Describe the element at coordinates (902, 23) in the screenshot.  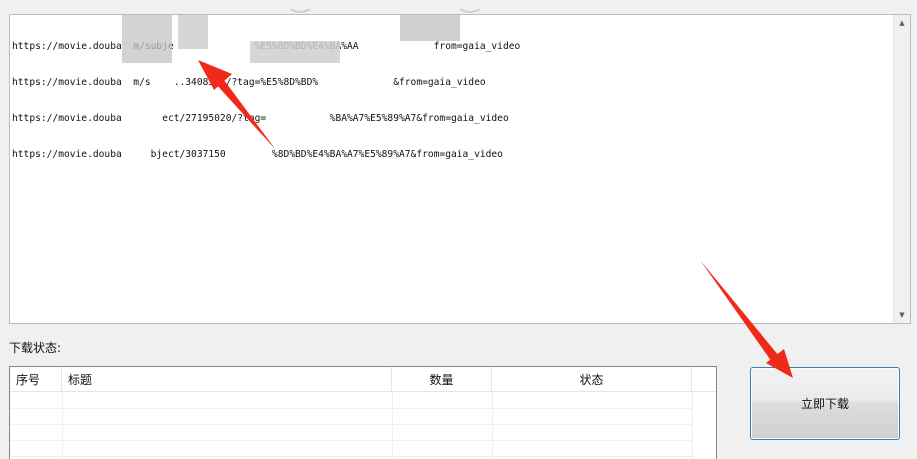
I see `scroll-up-arrow-icon: ▲` at that location.